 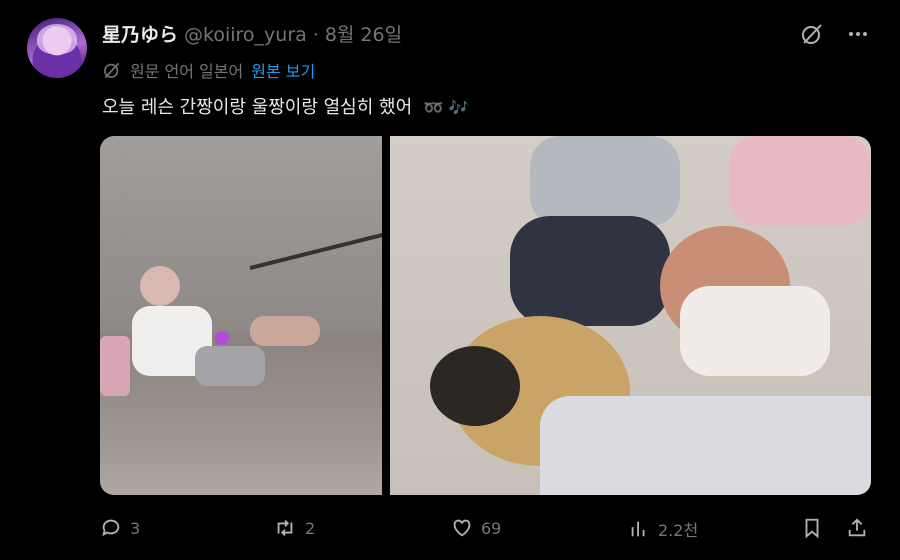 What do you see at coordinates (135, 528) in the screenshot?
I see `reply-count: 3` at bounding box center [135, 528].